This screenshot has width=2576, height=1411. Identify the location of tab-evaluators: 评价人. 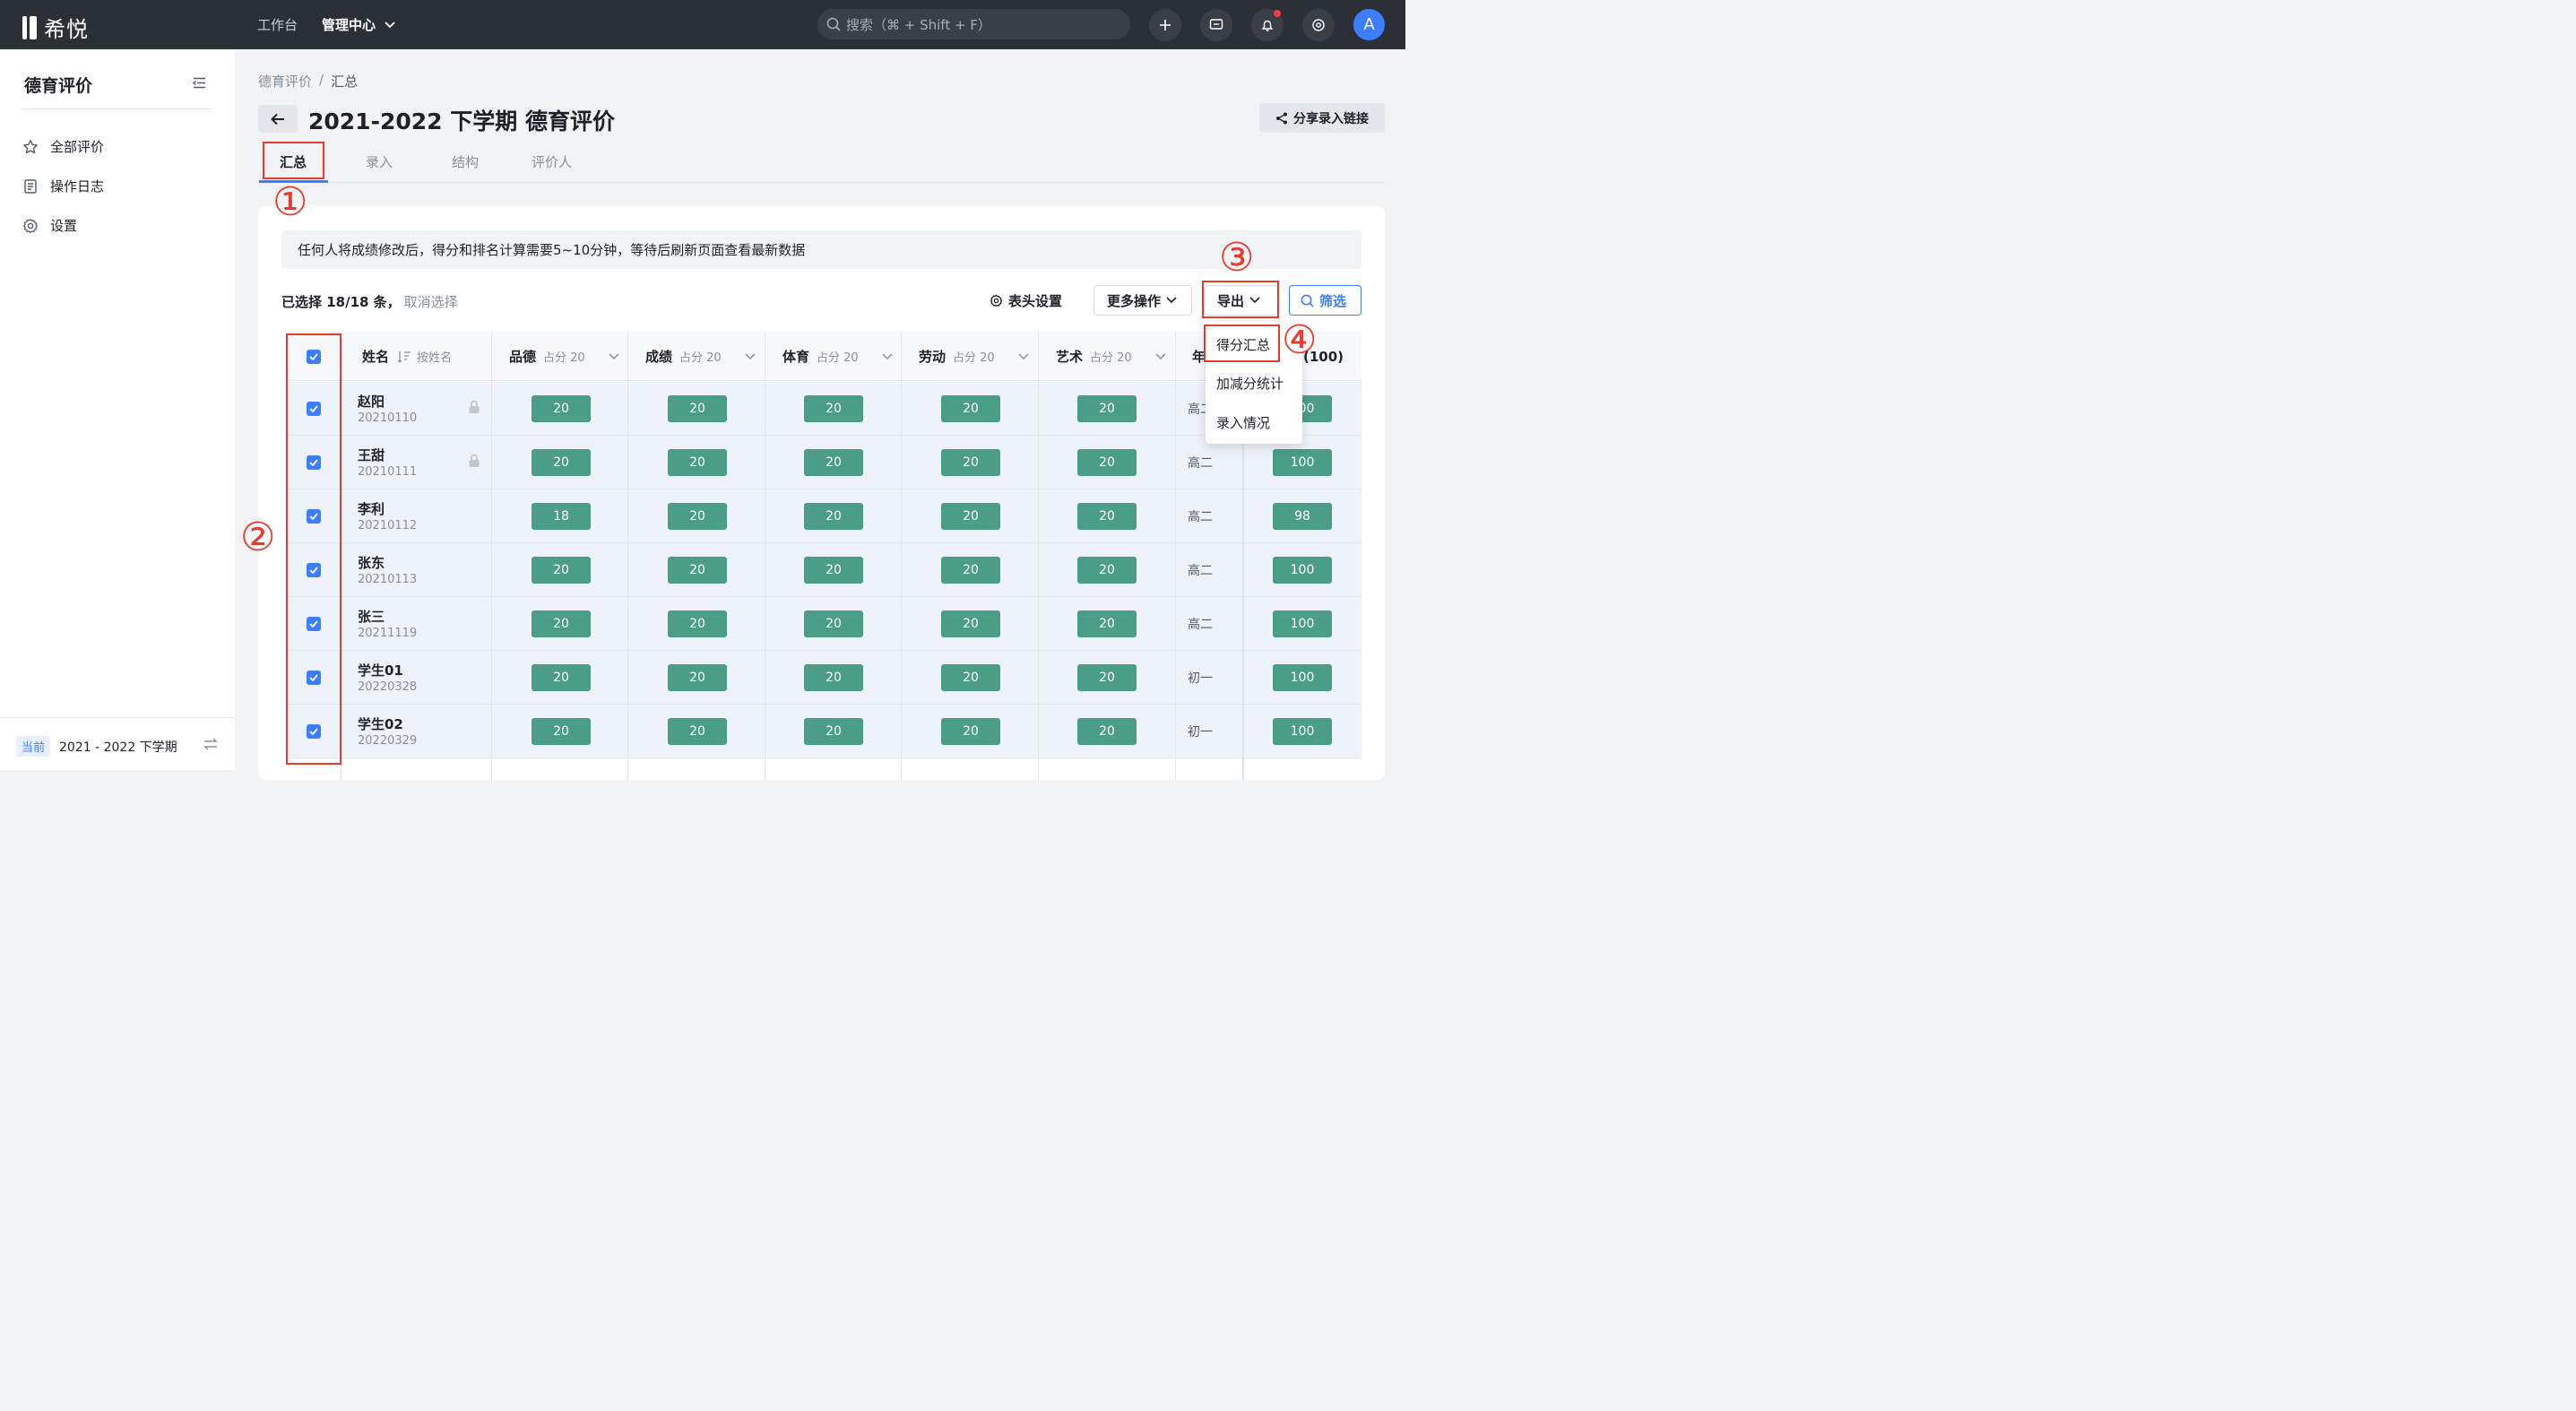
(552, 161).